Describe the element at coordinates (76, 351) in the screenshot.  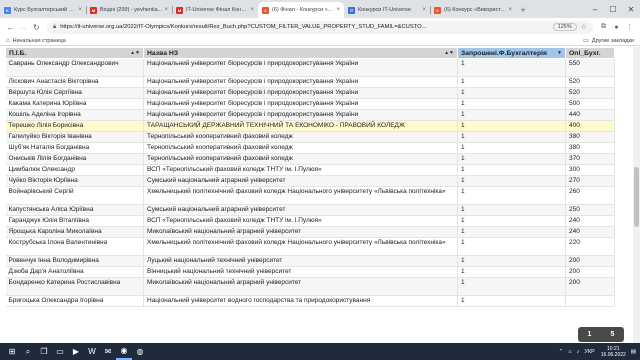
I see `media-player-icon: ▶` at that location.